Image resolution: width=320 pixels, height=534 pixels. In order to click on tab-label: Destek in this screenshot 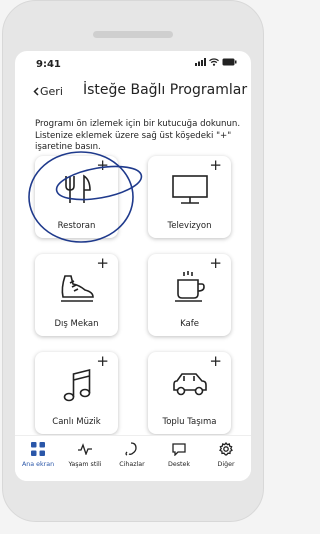, I will do `click(179, 464)`.